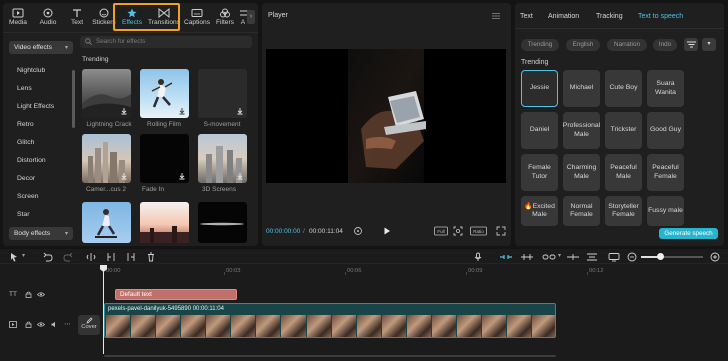 This screenshot has width=728, height=361. I want to click on preview-axis-icon, so click(573, 257).